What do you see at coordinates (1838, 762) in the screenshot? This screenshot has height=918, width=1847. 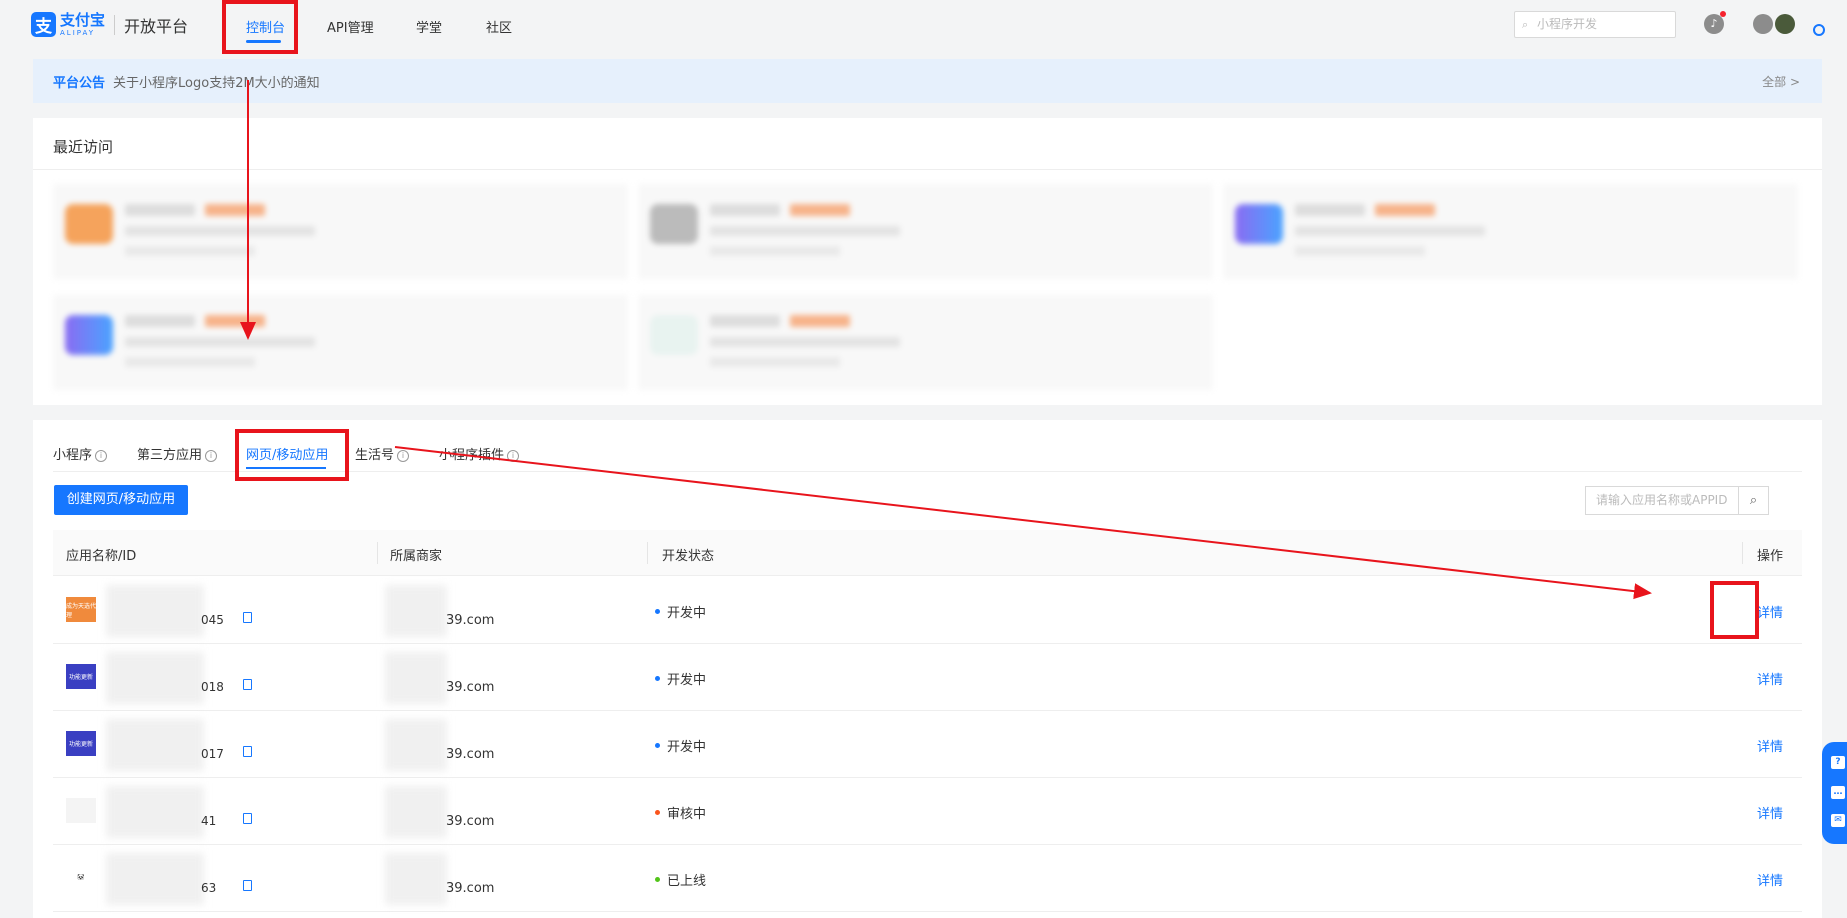 I see `help-icon: ?` at bounding box center [1838, 762].